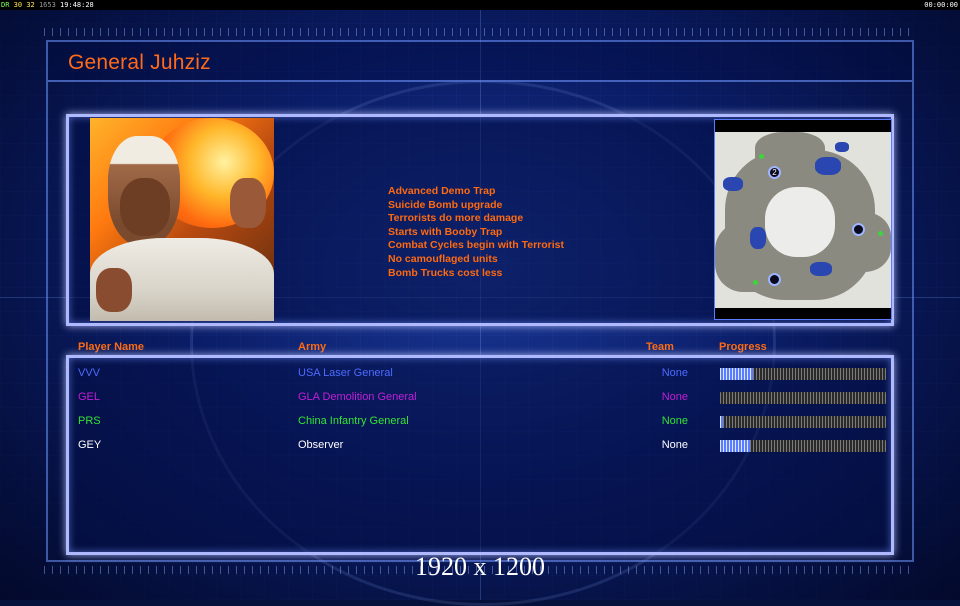 Image resolution: width=960 pixels, height=606 pixels. I want to click on trait-item: Starts with Booby Trap, so click(445, 231).